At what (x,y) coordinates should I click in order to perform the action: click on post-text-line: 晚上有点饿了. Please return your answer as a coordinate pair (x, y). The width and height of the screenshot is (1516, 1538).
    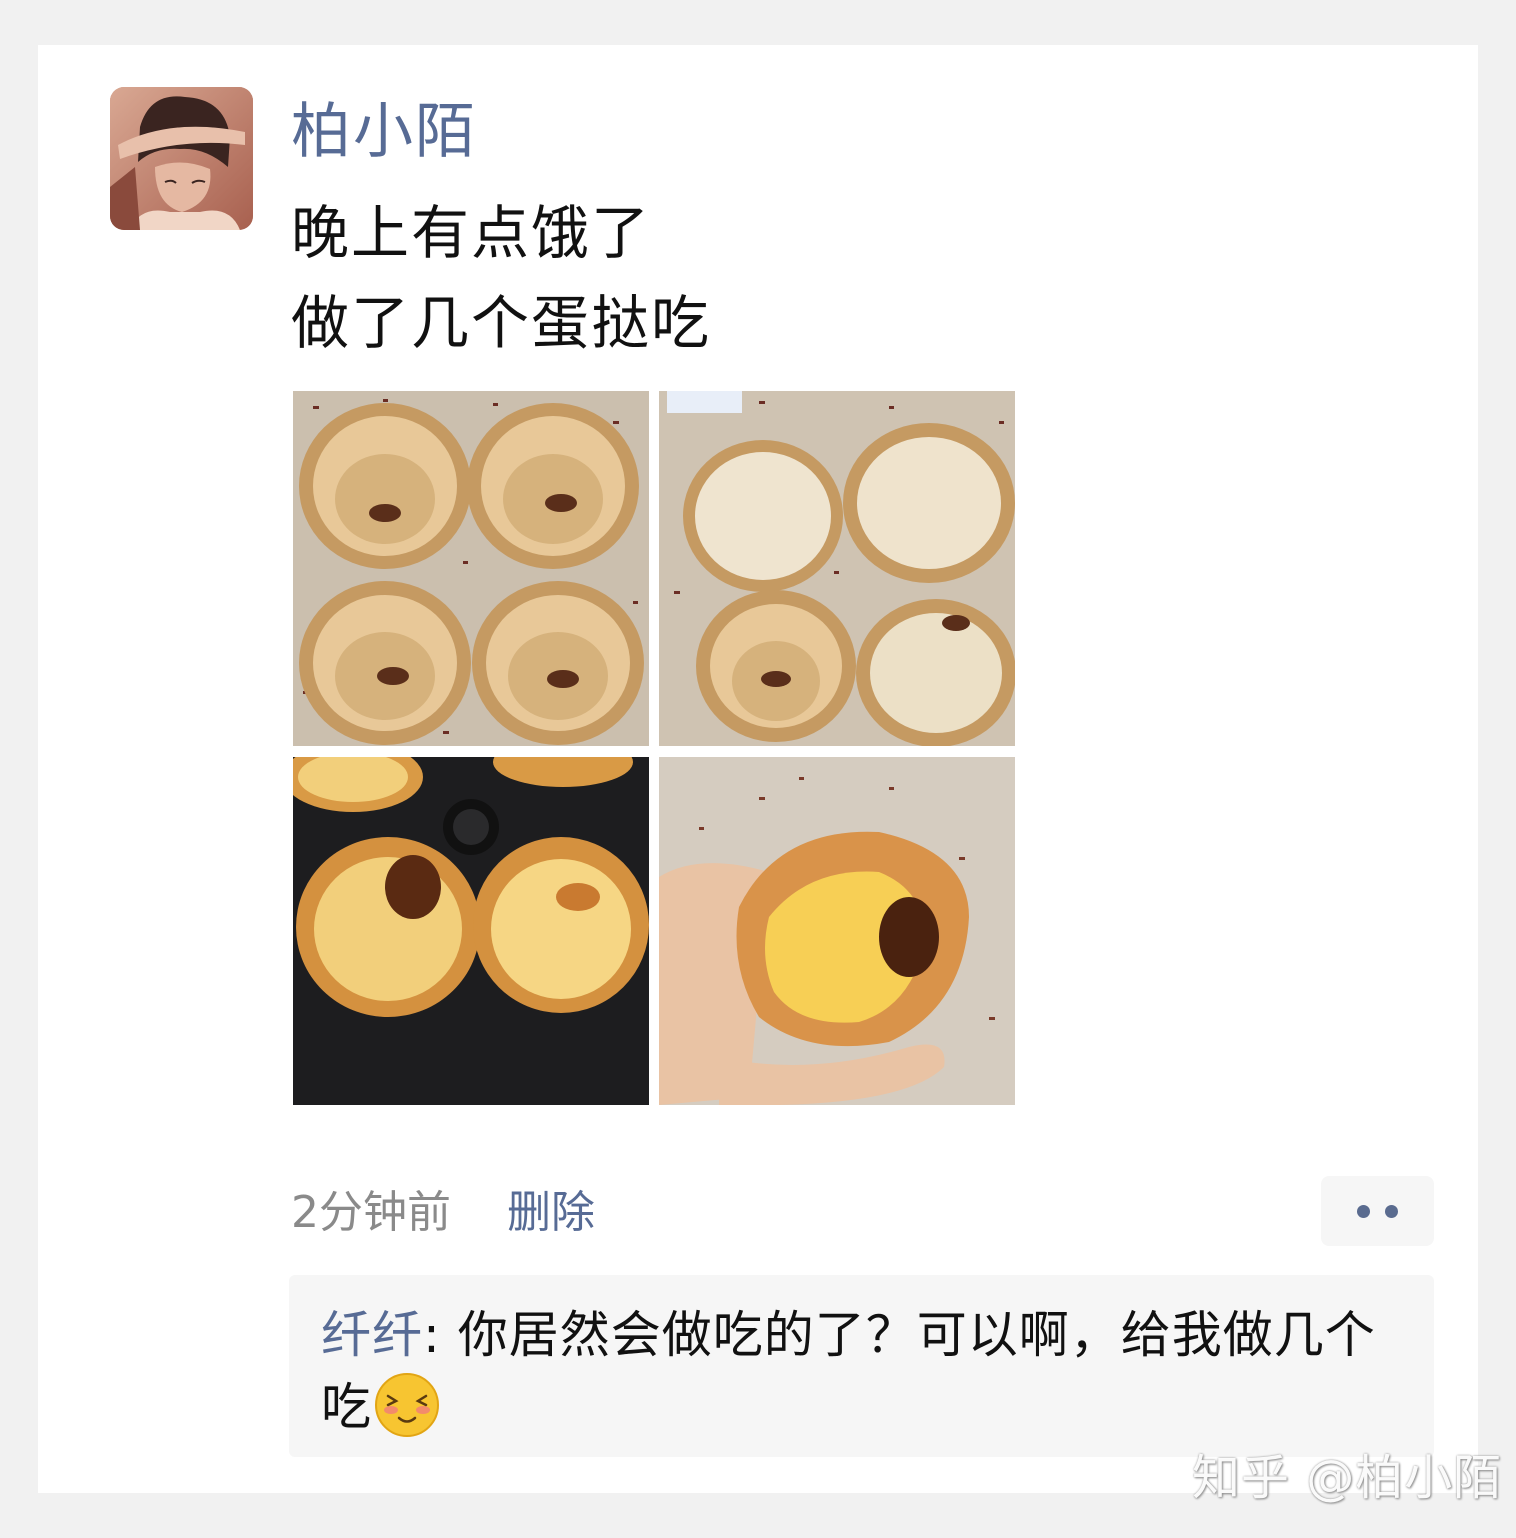
    Looking at the image, I should click on (471, 233).